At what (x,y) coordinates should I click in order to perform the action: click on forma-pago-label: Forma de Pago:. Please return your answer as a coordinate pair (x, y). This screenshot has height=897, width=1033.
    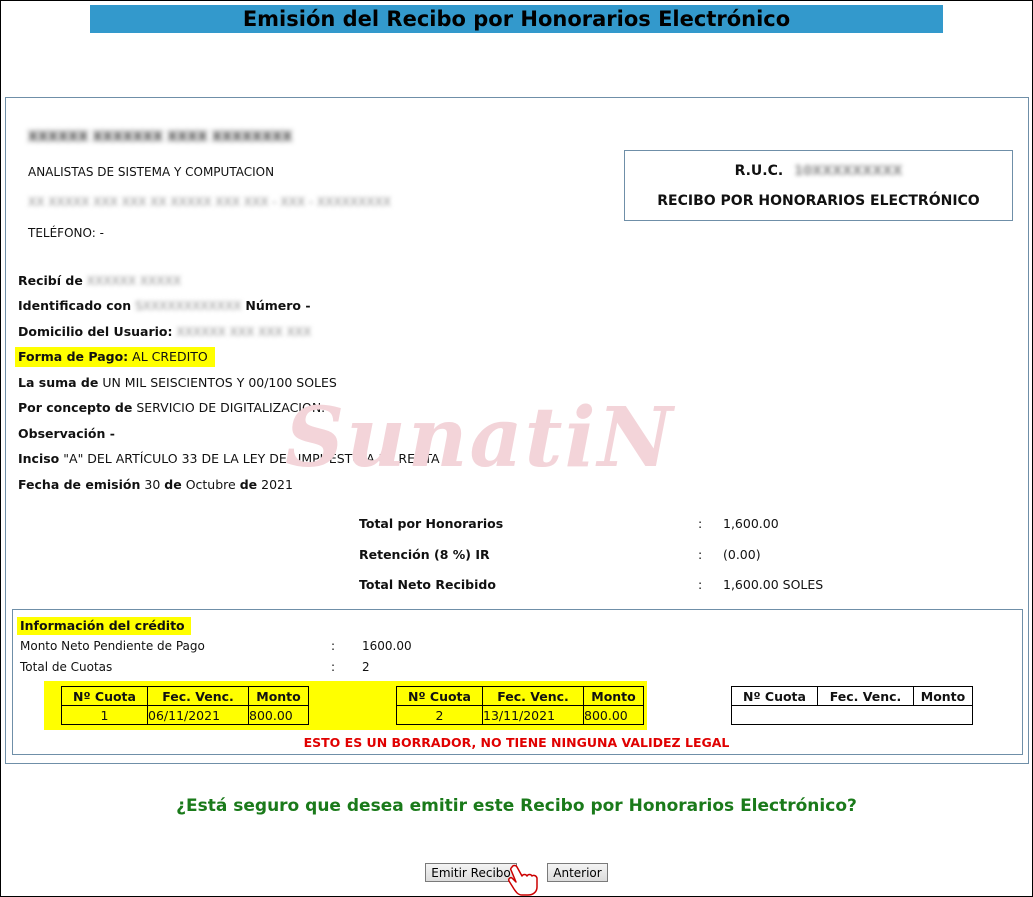
    Looking at the image, I should click on (73, 356).